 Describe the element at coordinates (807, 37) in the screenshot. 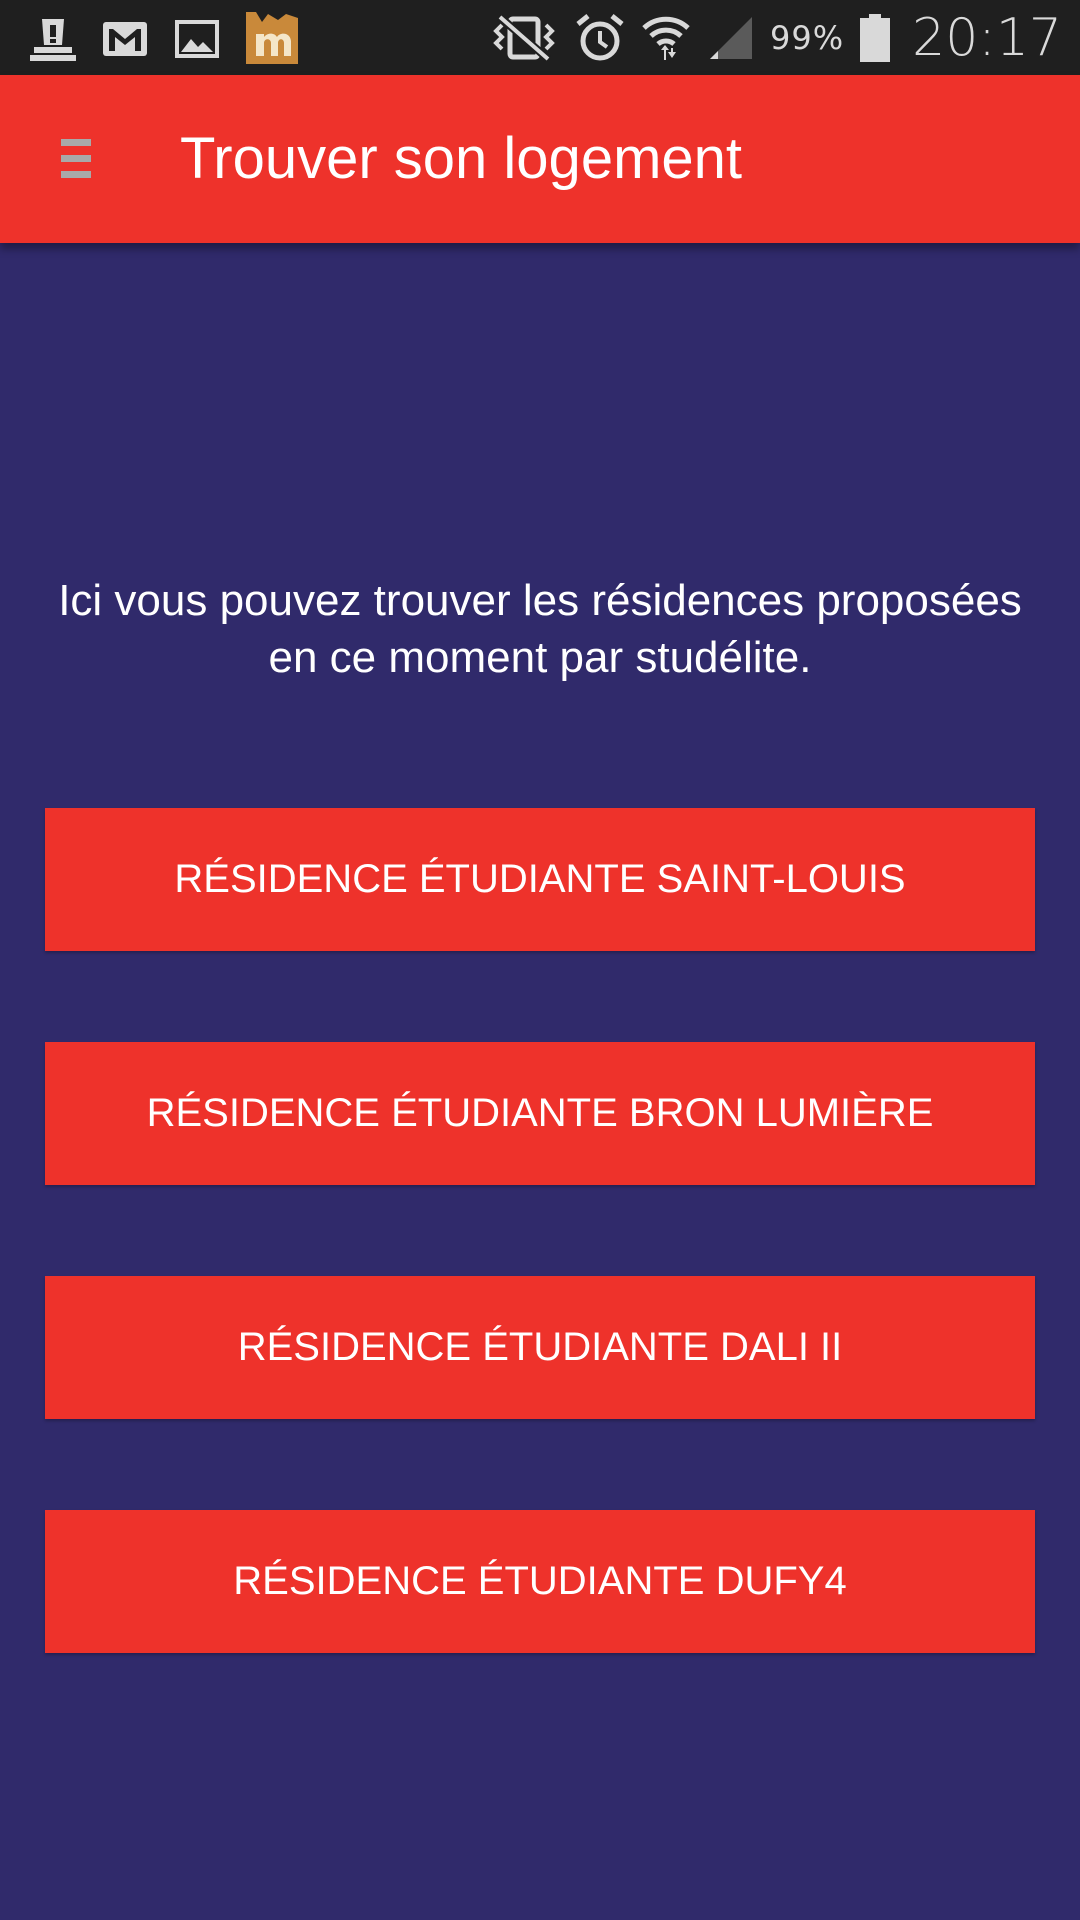

I see `battery-percent: 99%` at that location.